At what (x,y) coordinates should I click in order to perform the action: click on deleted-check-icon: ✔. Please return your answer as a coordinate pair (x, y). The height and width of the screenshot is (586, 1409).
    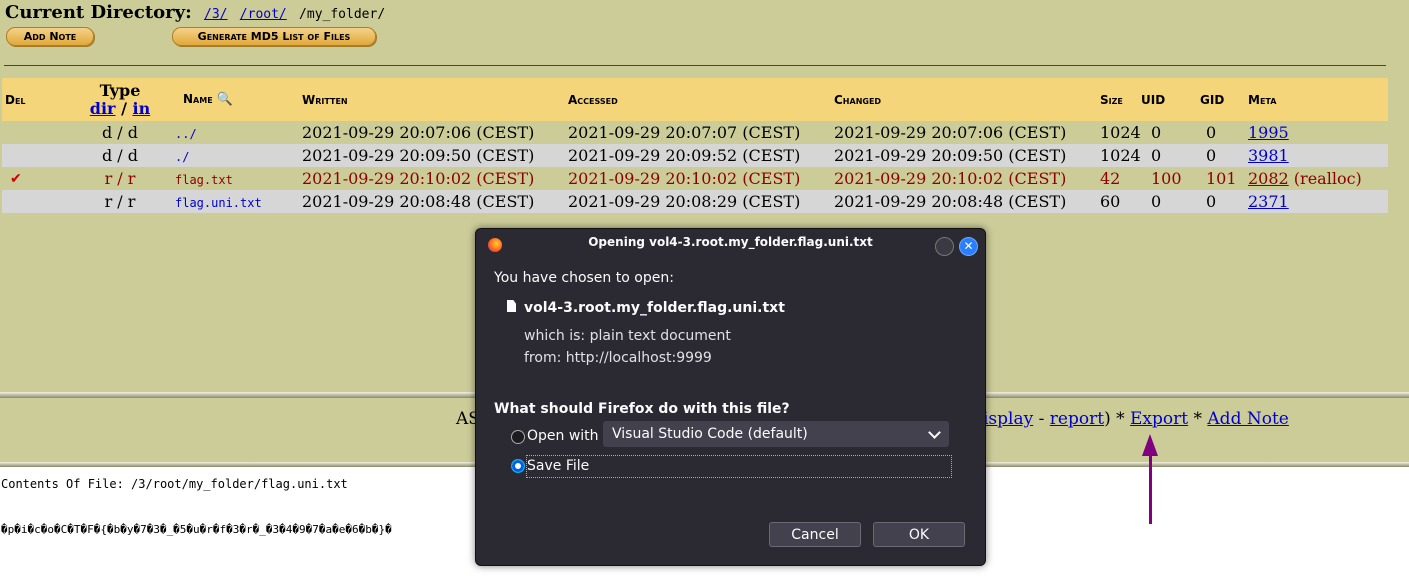
    Looking at the image, I should click on (16, 178).